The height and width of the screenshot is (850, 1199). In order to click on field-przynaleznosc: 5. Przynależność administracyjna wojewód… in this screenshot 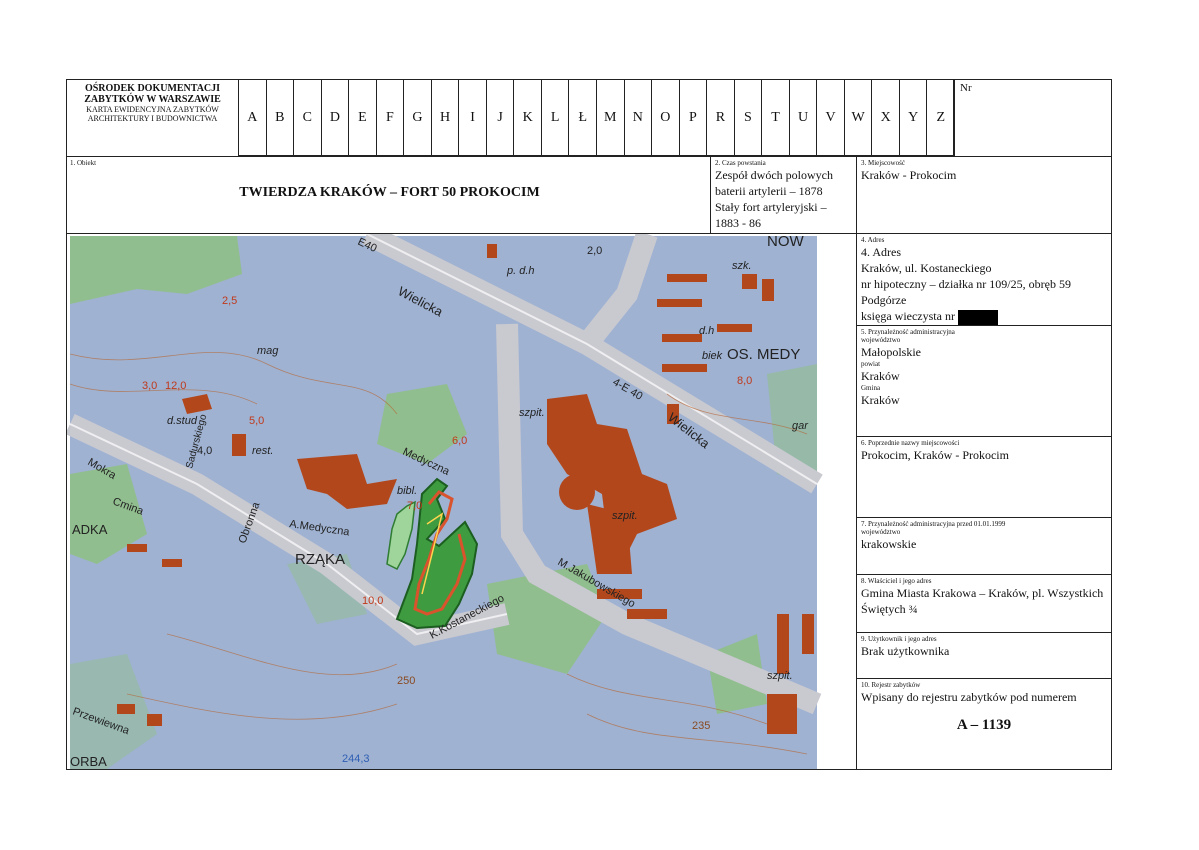, I will do `click(984, 381)`.